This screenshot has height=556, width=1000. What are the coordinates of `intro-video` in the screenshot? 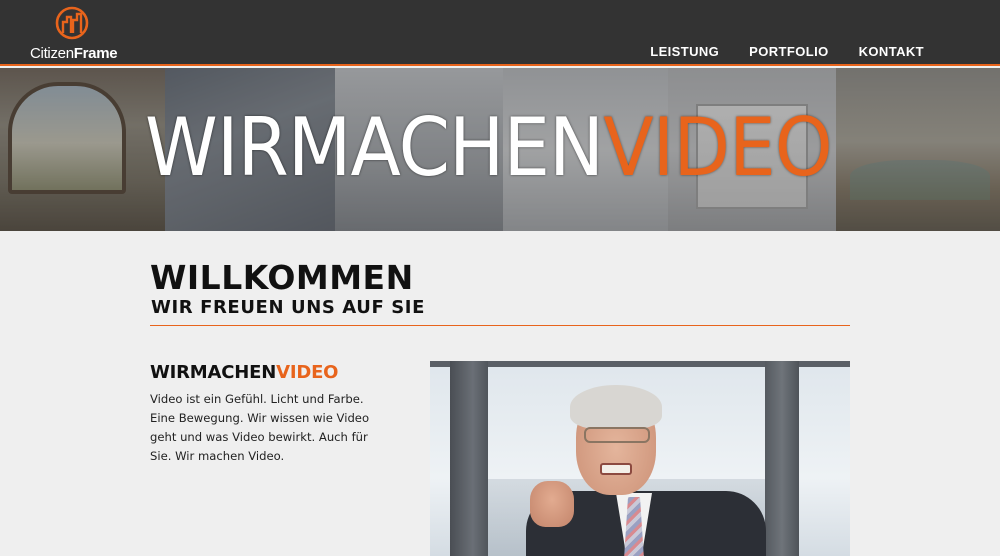 It's located at (640, 458).